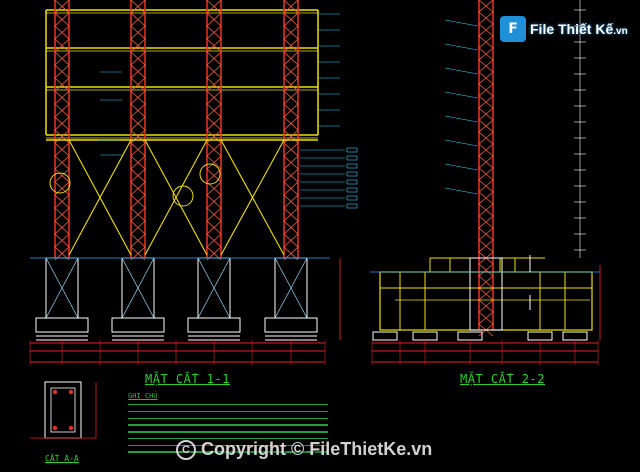 Image resolution: width=640 pixels, height=472 pixels. Describe the element at coordinates (186, 450) in the screenshot. I see `copyright-icon: C` at that location.